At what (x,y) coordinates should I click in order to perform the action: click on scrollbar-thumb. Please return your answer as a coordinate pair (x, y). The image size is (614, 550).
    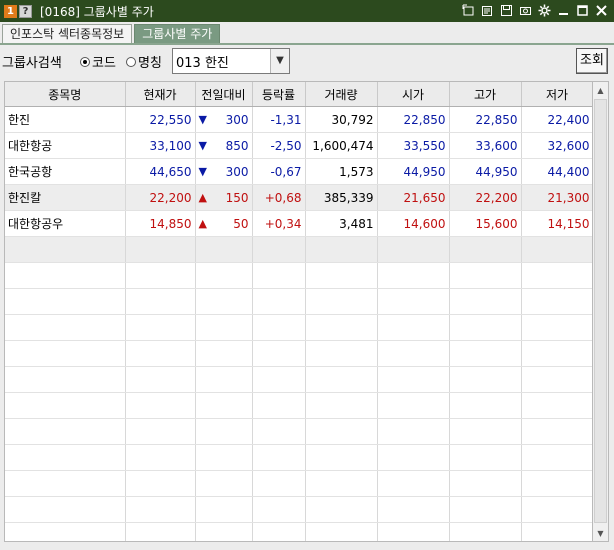
    Looking at the image, I should click on (600, 311).